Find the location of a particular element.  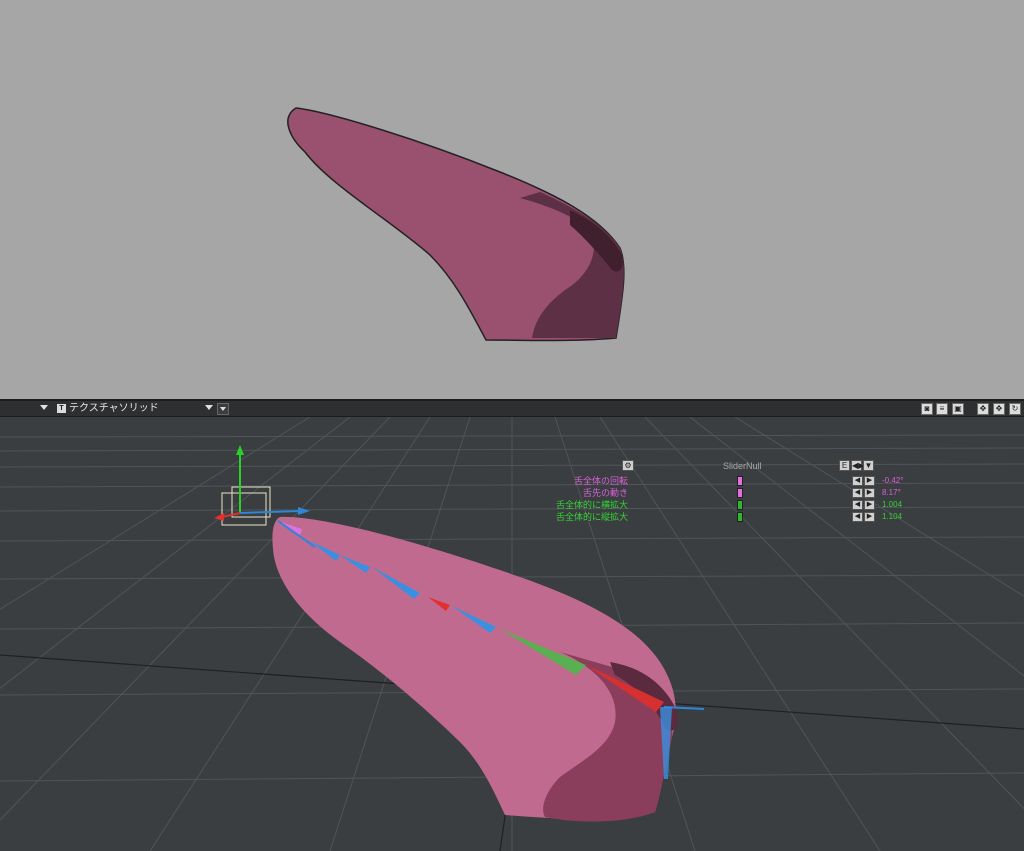

view-mode-label: テクスチャソリッド is located at coordinates (114, 408).